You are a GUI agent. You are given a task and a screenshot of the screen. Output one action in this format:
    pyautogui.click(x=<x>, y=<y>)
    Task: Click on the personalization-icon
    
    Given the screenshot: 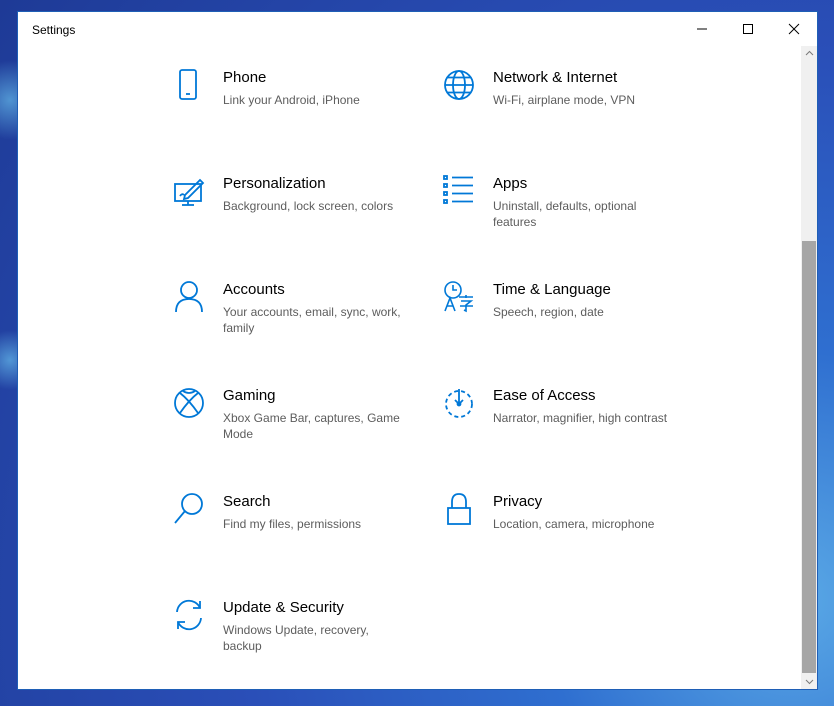 What is the action you would take?
    pyautogui.click(x=189, y=191)
    